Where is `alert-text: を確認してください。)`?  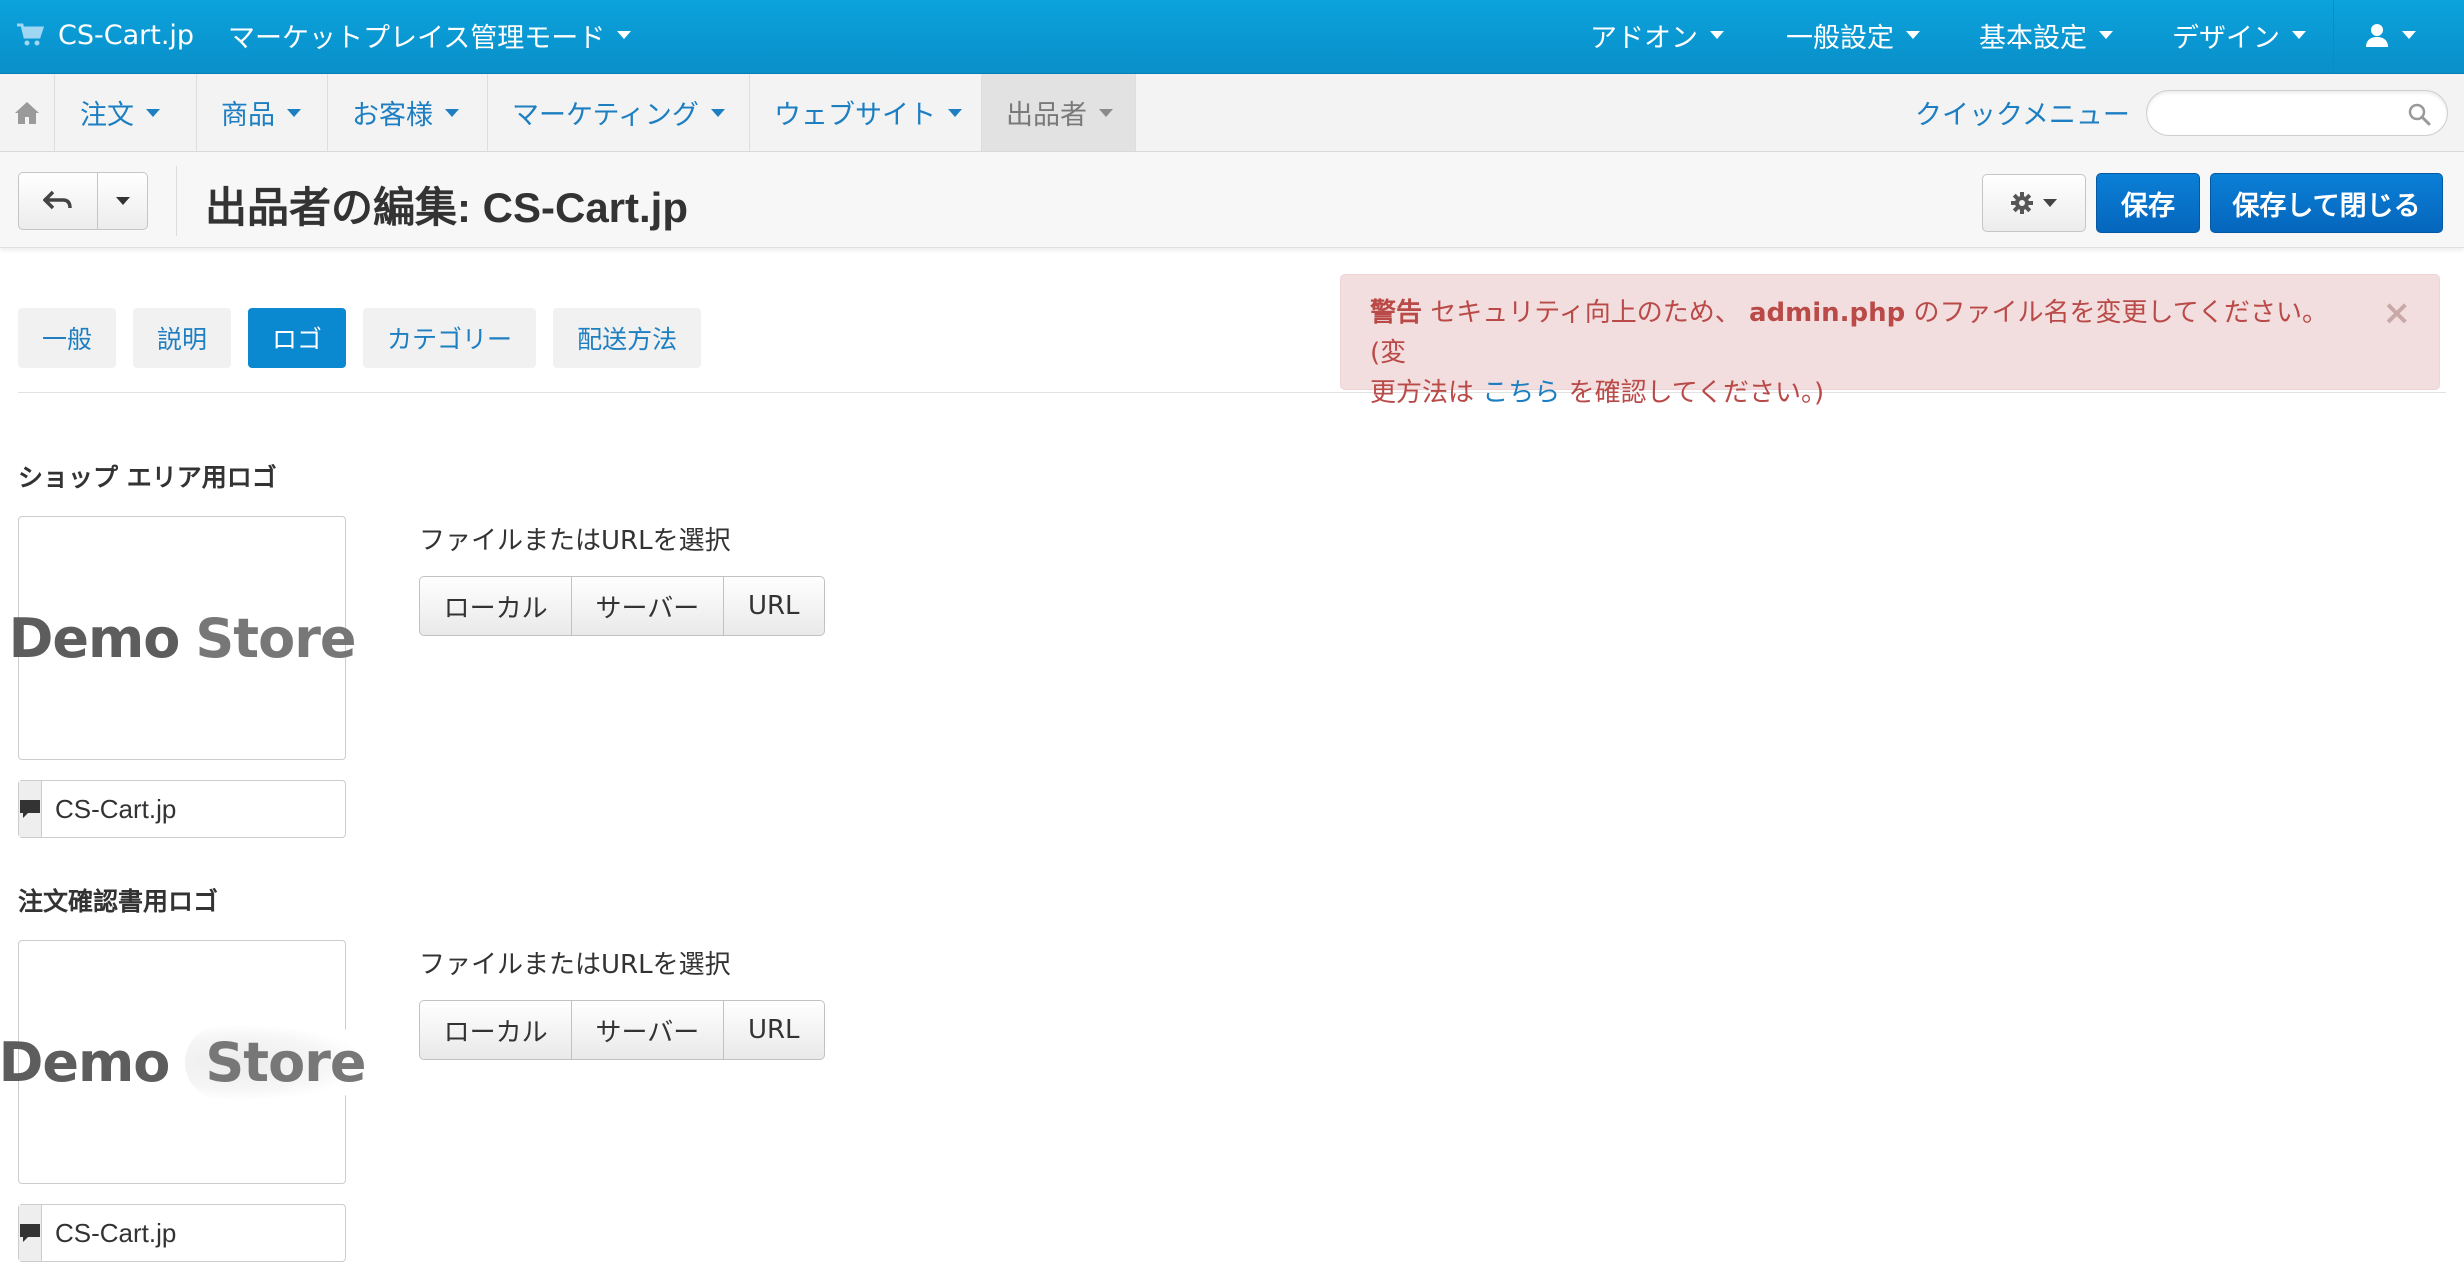
alert-text: を確認してください。) is located at coordinates (1696, 393).